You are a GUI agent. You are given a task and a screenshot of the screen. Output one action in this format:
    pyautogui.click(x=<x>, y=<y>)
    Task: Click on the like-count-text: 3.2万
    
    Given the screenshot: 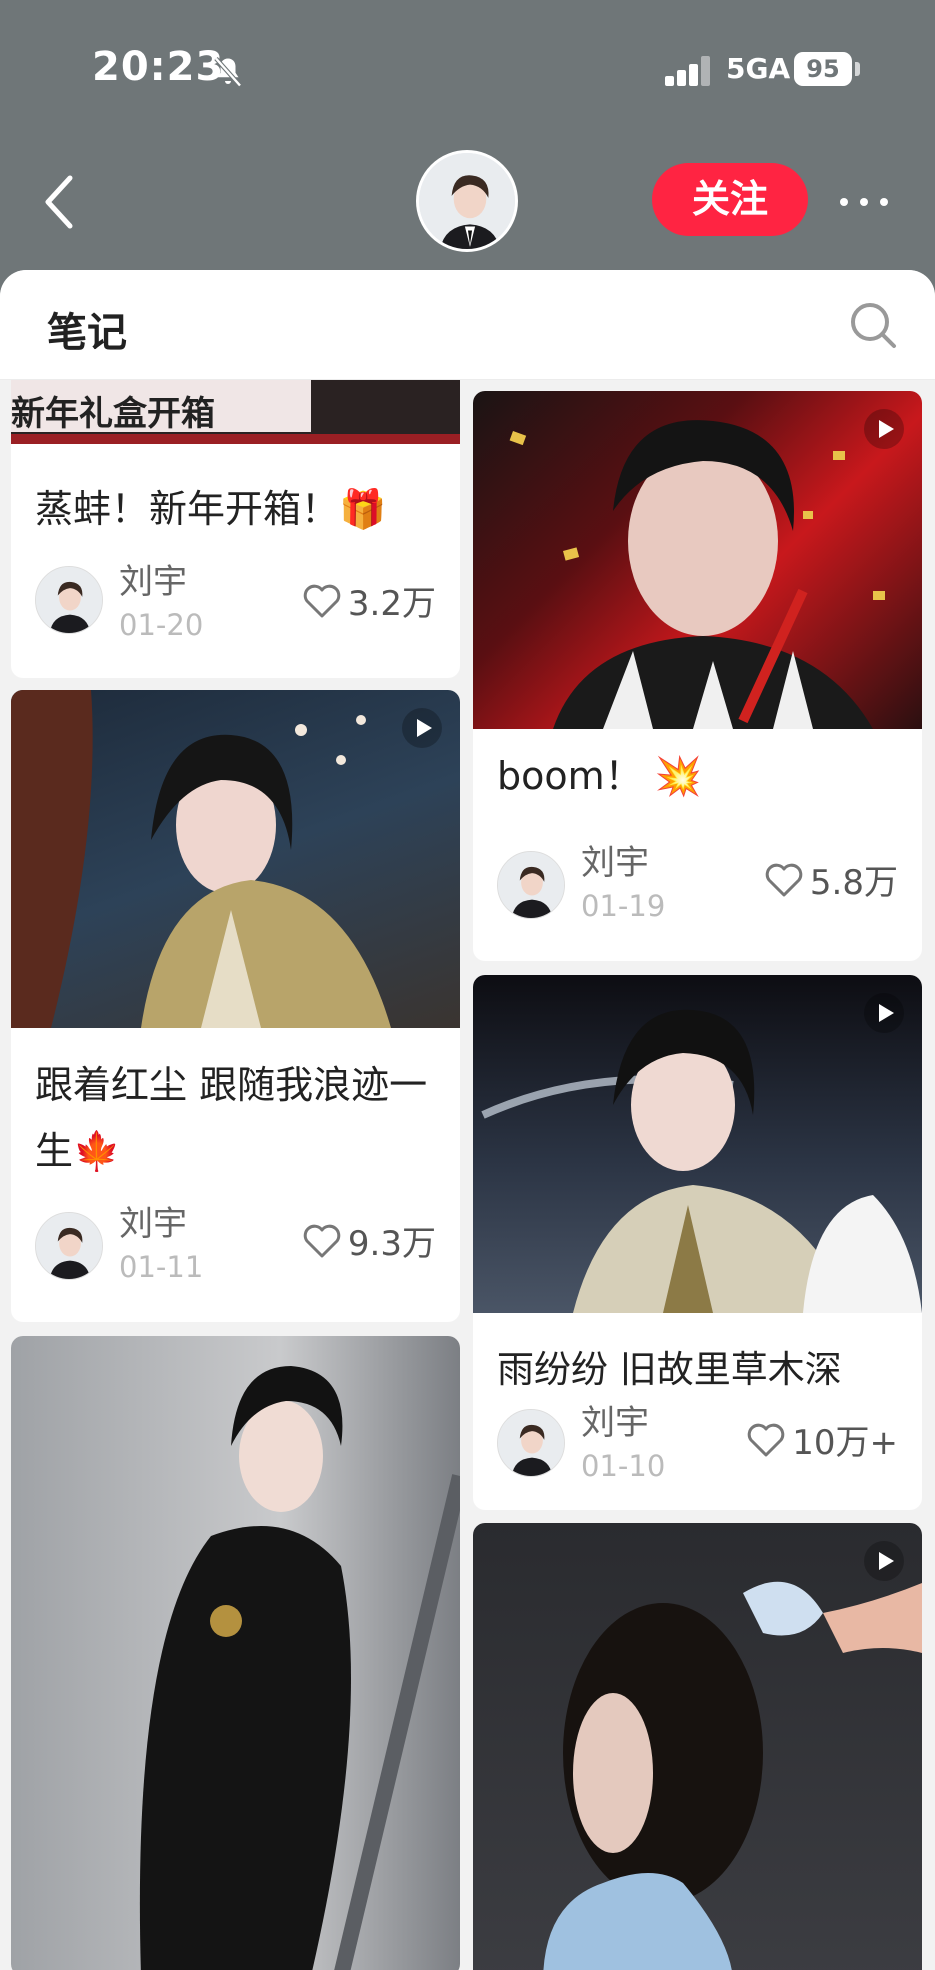 What is the action you would take?
    pyautogui.click(x=391, y=604)
    